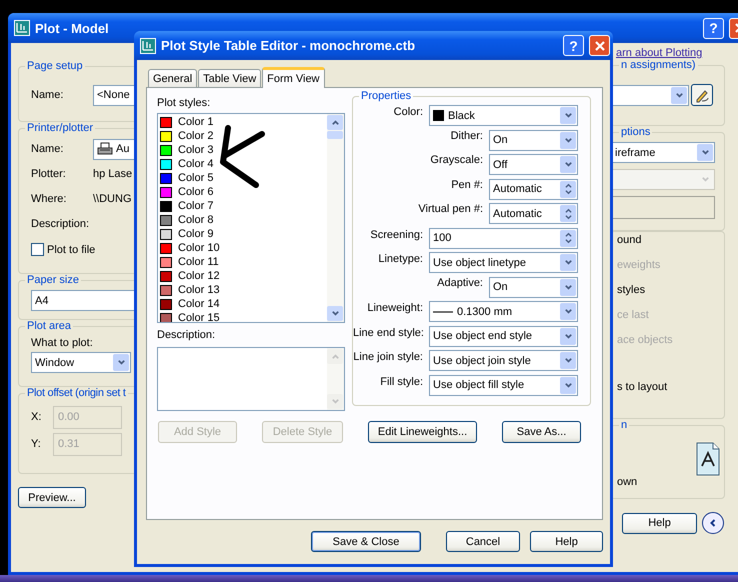 The width and height of the screenshot is (738, 582). I want to click on list-item: Color 11, so click(190, 262).